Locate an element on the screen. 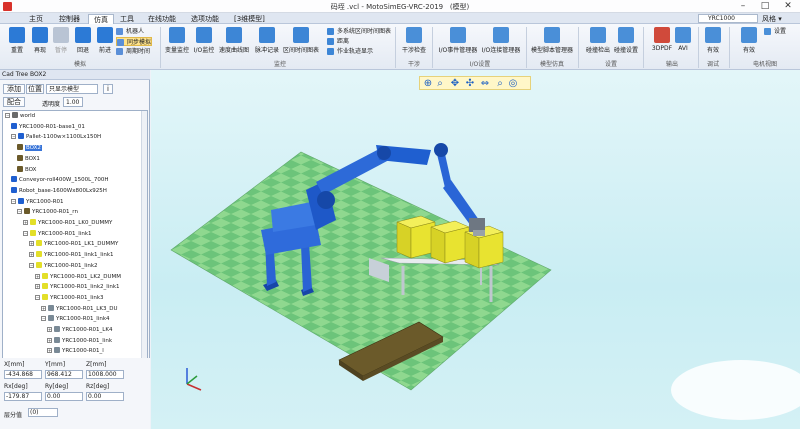 The height and width of the screenshot is (429, 800). minimize-button: – is located at coordinates (743, 6).